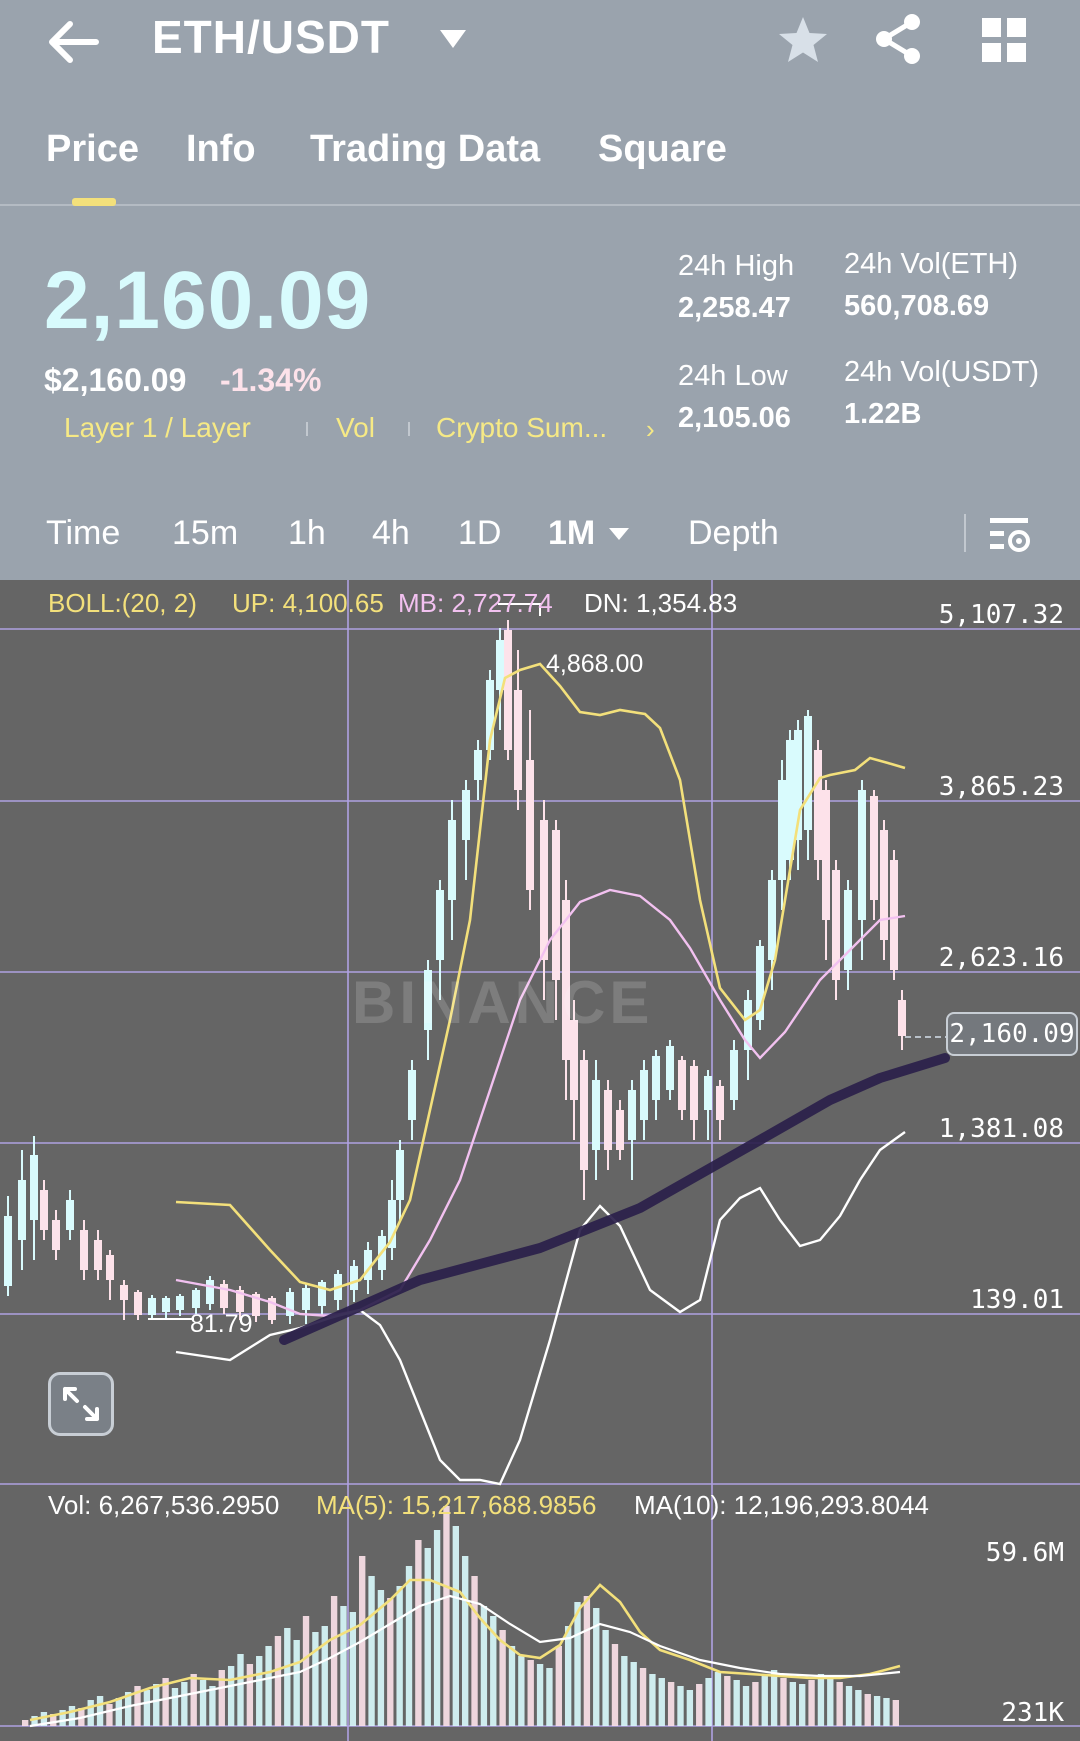 This screenshot has height=1741, width=1080. I want to click on vol-usdt-label: 24h Vol(USDT), so click(942, 372).